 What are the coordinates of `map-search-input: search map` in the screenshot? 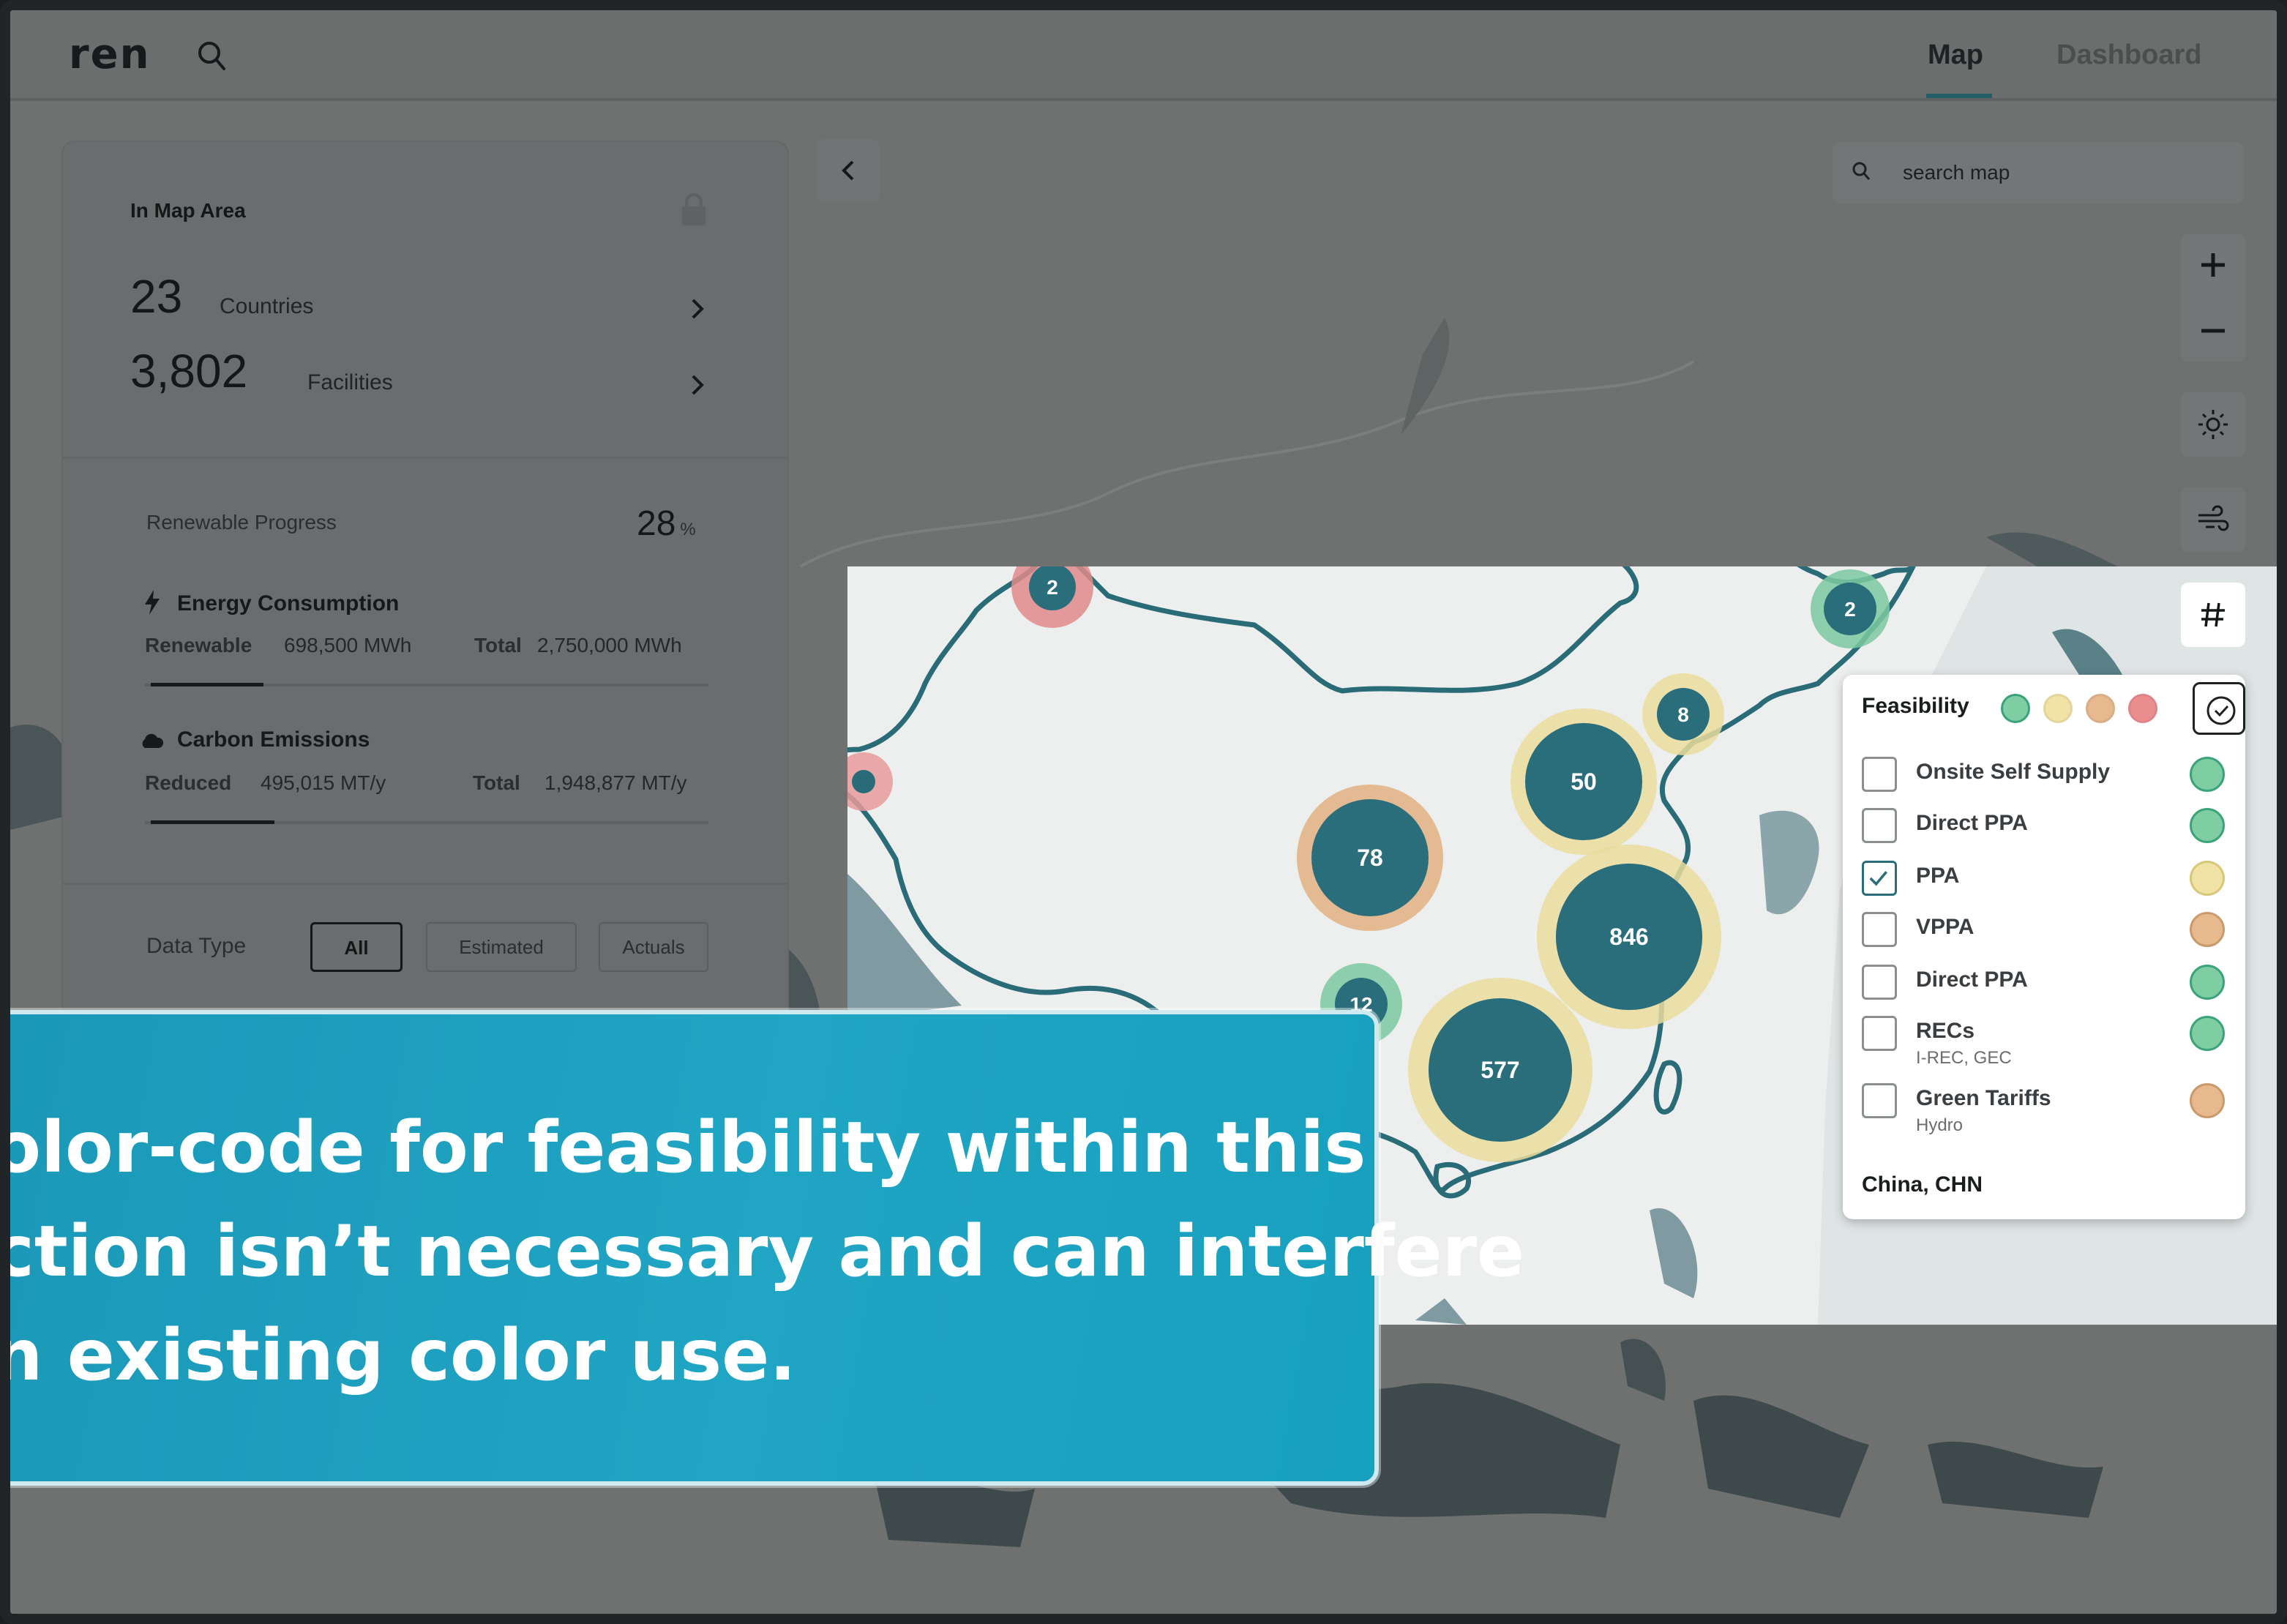 It's located at (2039, 172).